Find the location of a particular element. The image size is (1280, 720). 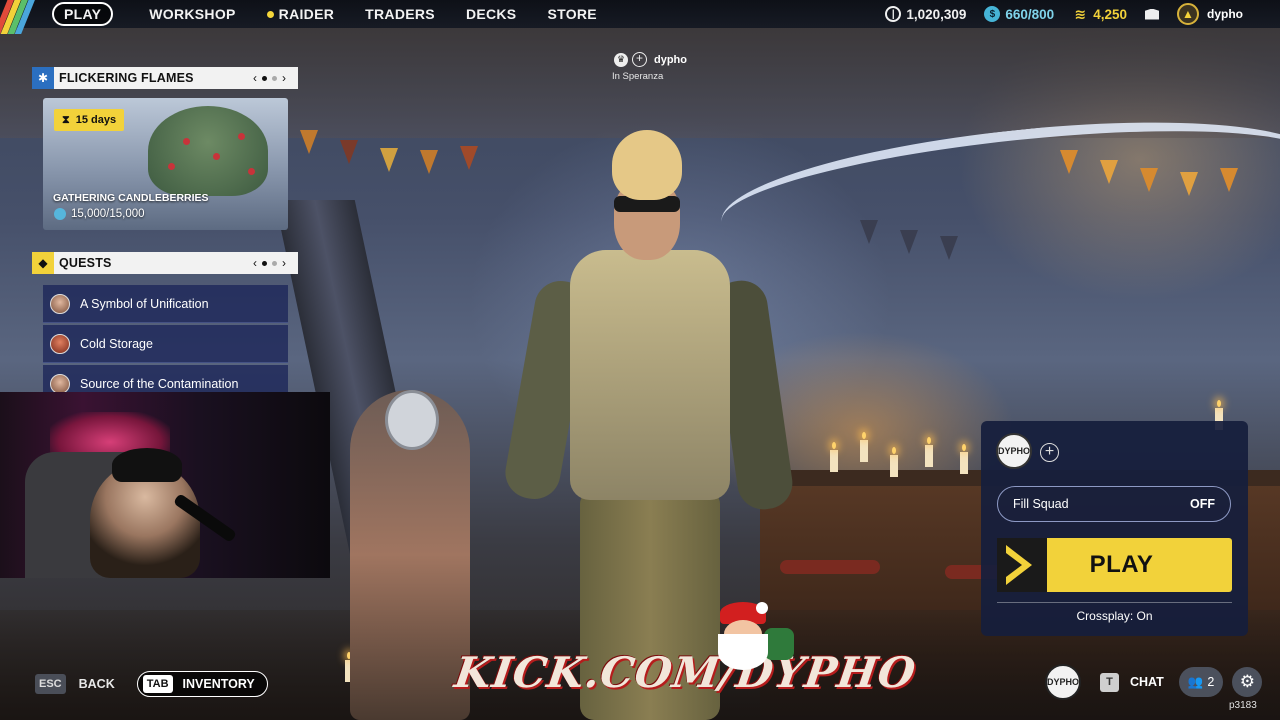

tab-key: TAB is located at coordinates (157, 684).